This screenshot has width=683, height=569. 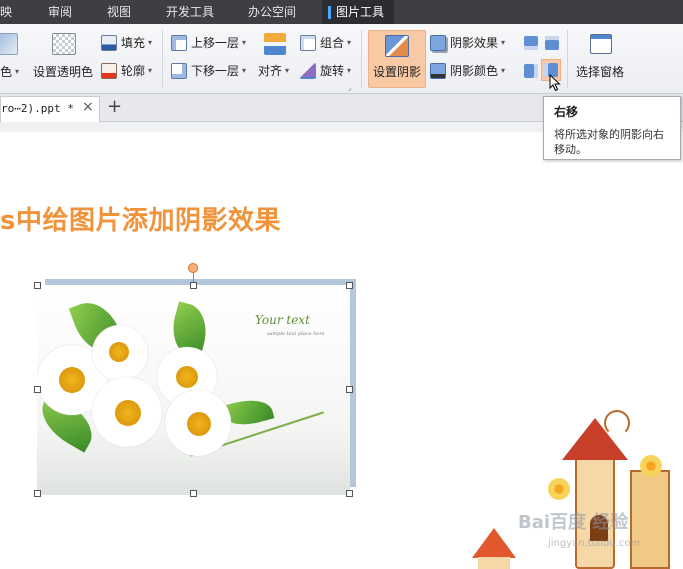 What do you see at coordinates (397, 46) in the screenshot?
I see `shadow-icon` at bounding box center [397, 46].